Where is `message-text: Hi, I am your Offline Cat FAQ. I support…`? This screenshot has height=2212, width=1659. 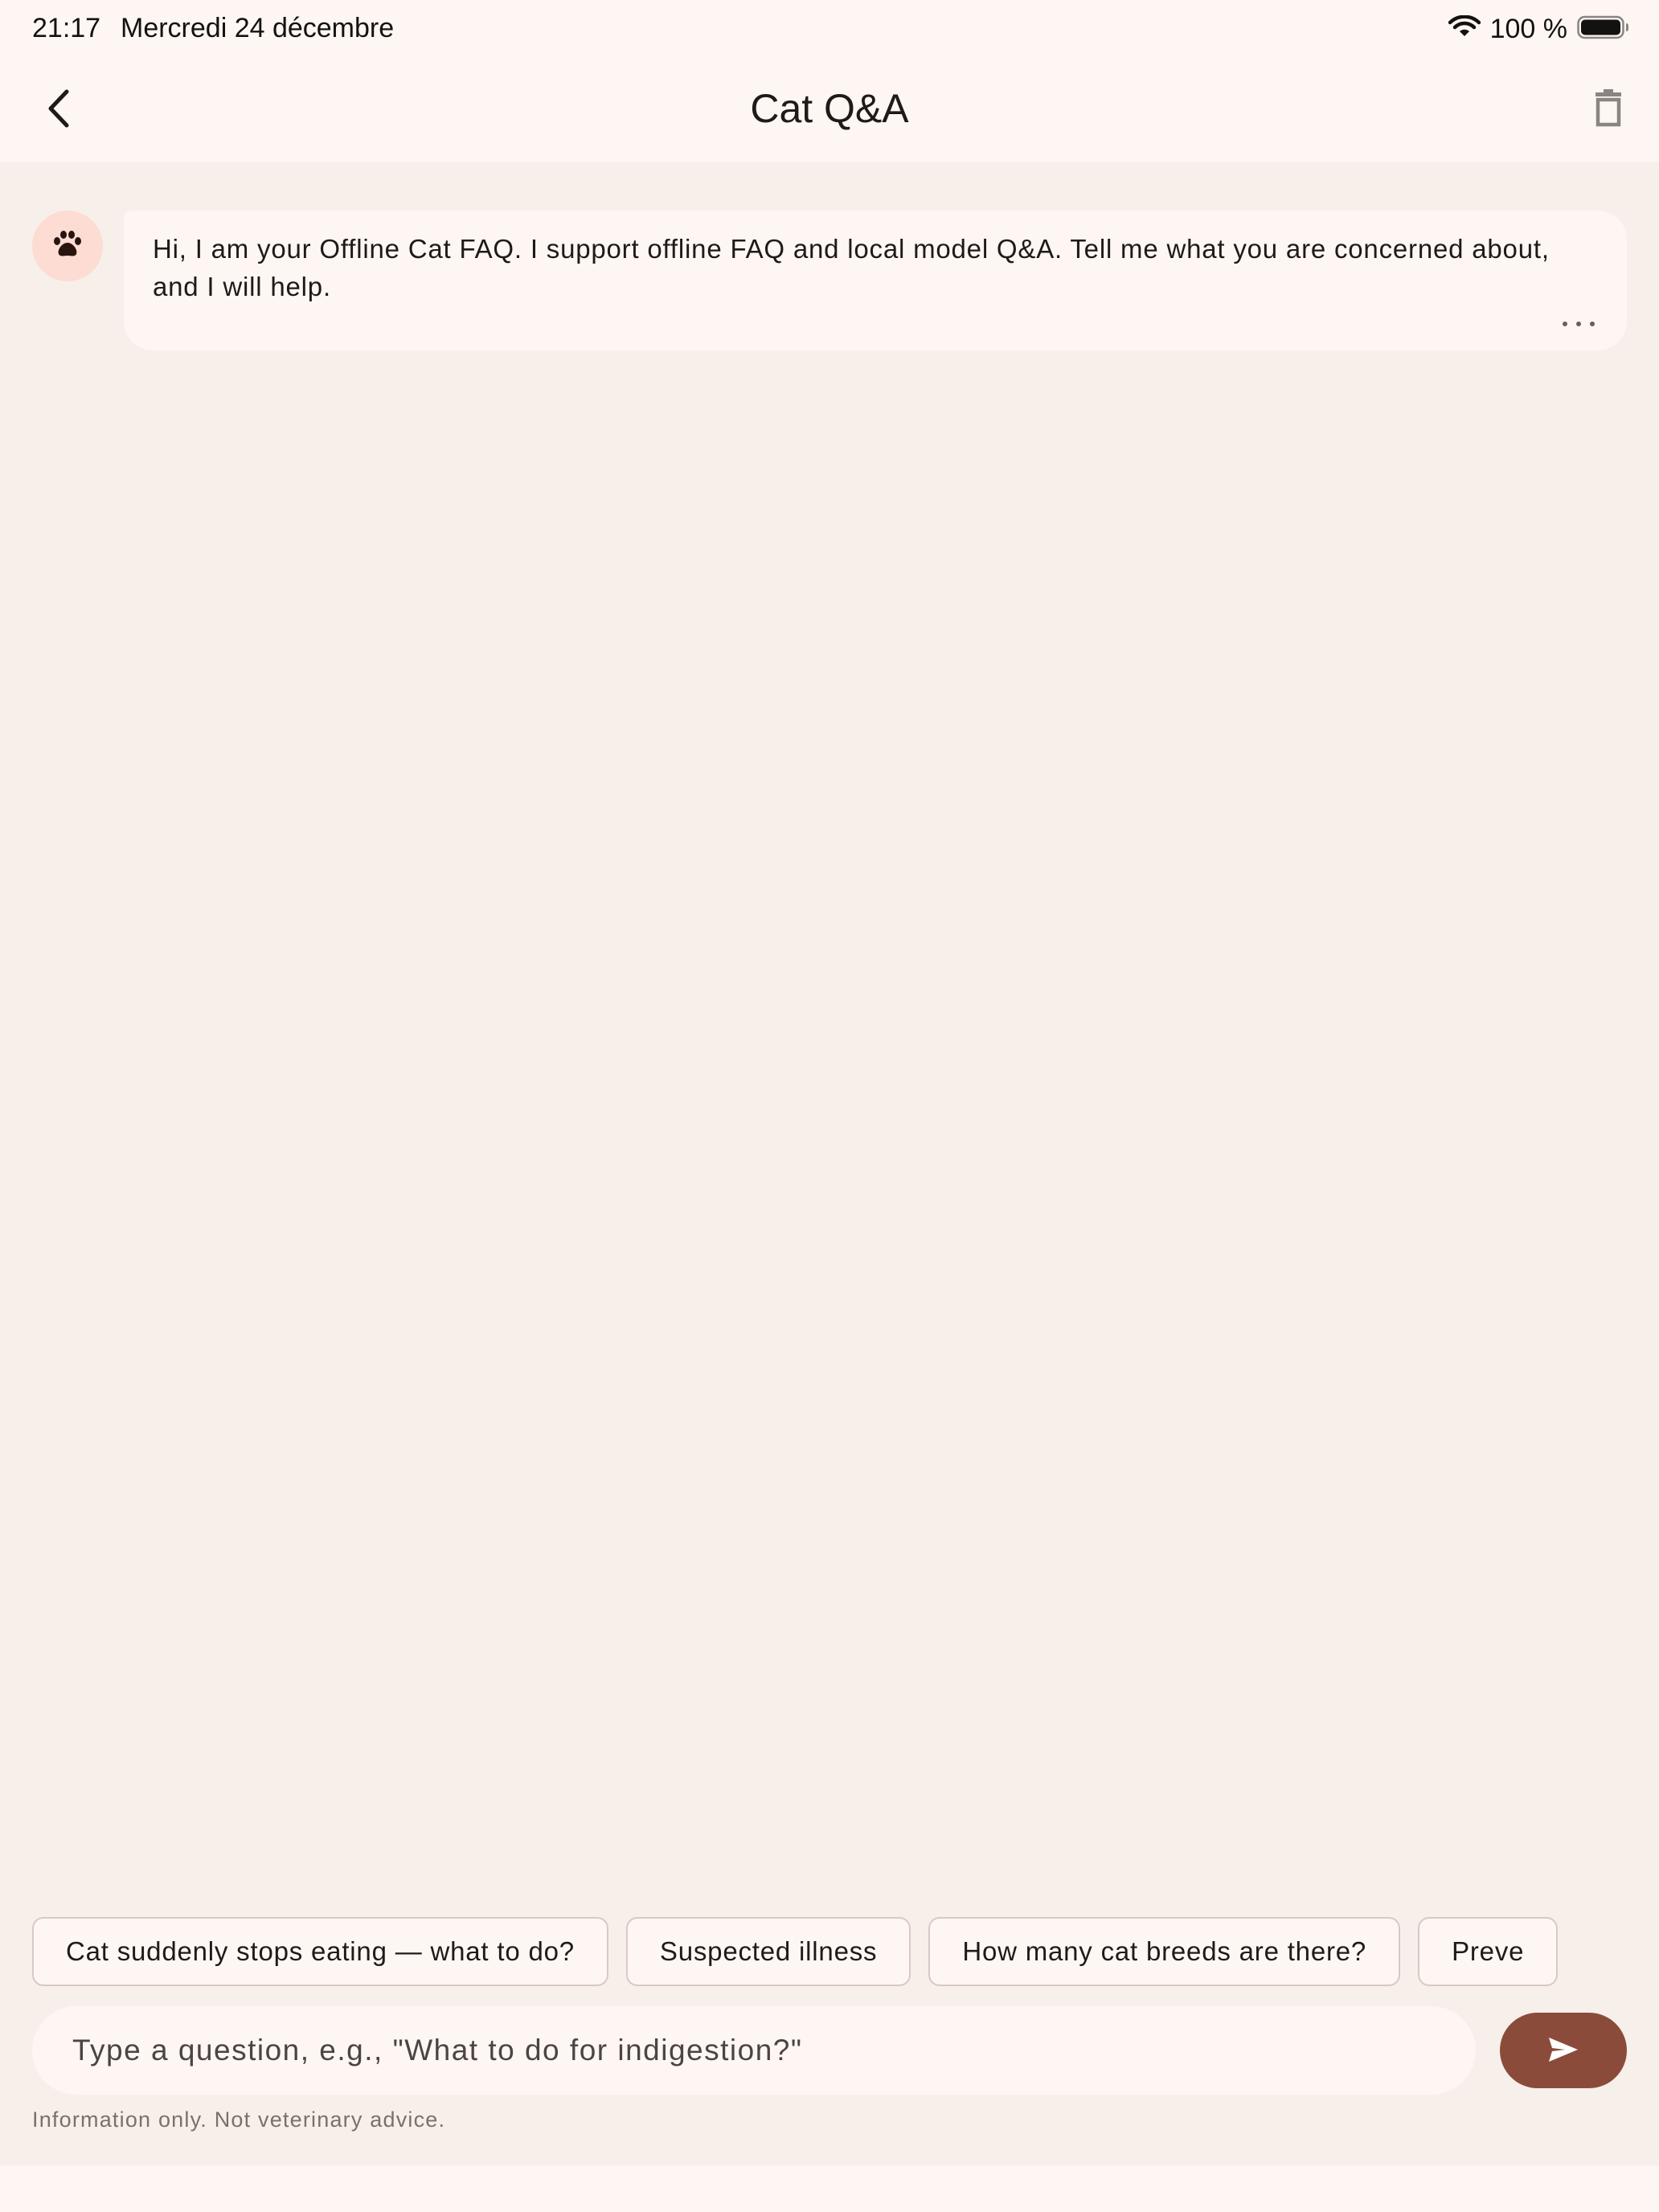
message-text: Hi, I am your Offline Cat FAQ. I support… is located at coordinates (851, 267).